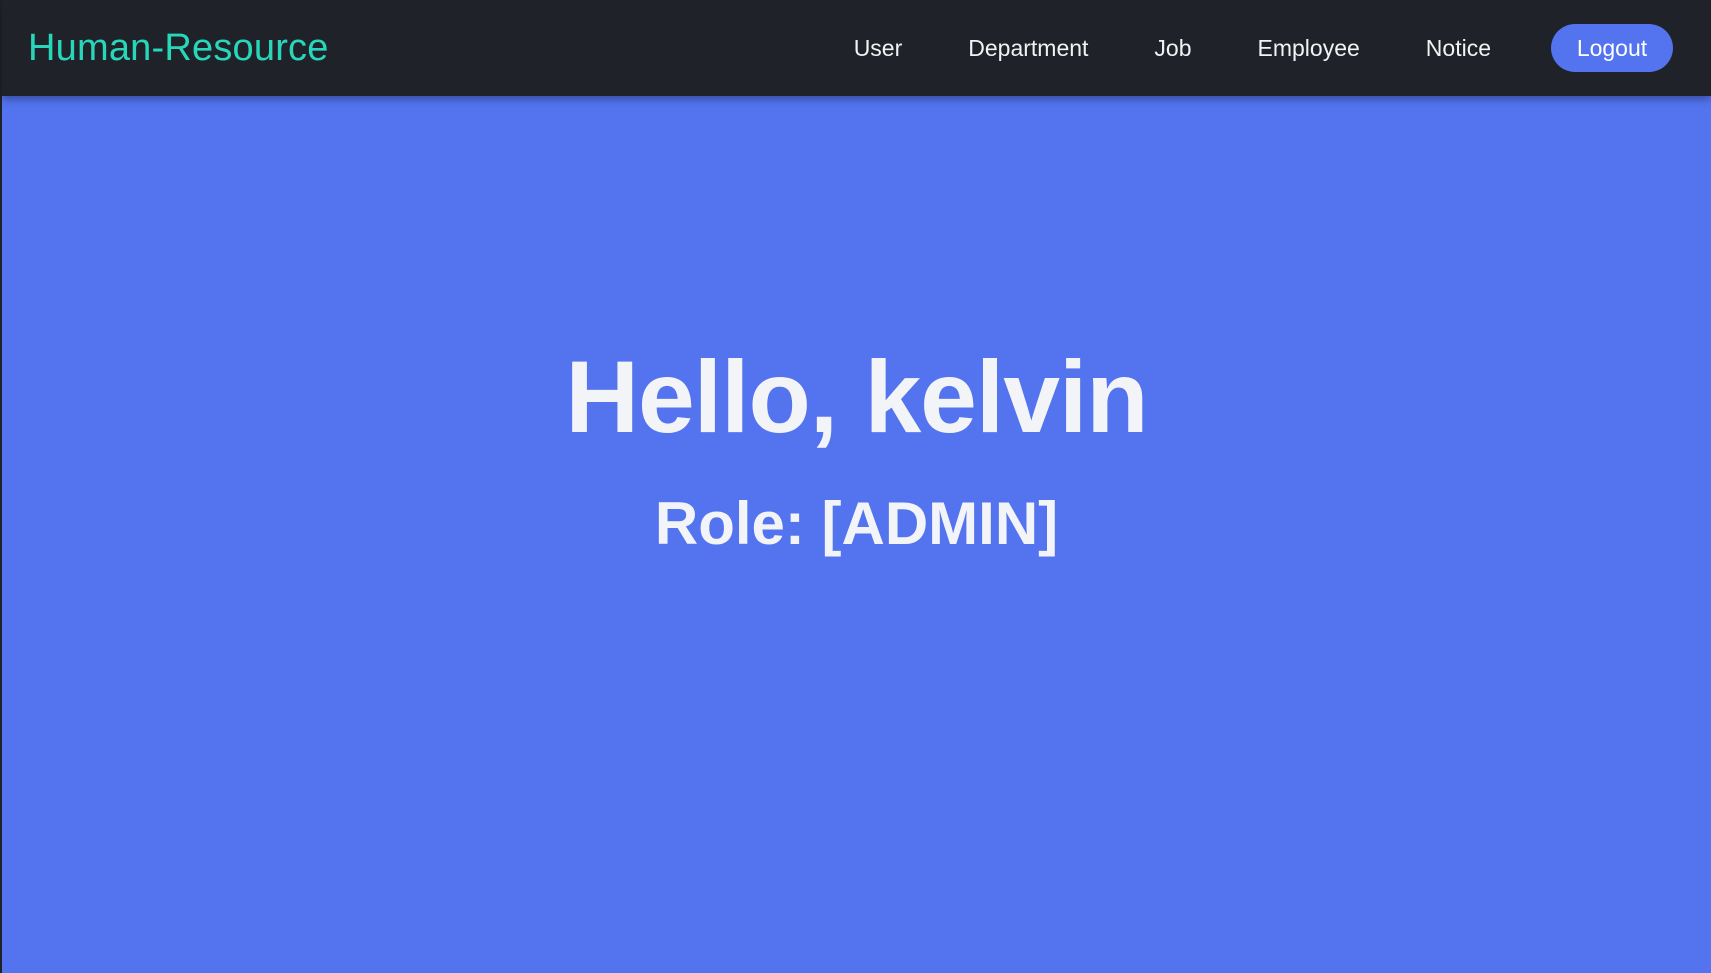  I want to click on brand-logo: Human-Resource, so click(178, 48).